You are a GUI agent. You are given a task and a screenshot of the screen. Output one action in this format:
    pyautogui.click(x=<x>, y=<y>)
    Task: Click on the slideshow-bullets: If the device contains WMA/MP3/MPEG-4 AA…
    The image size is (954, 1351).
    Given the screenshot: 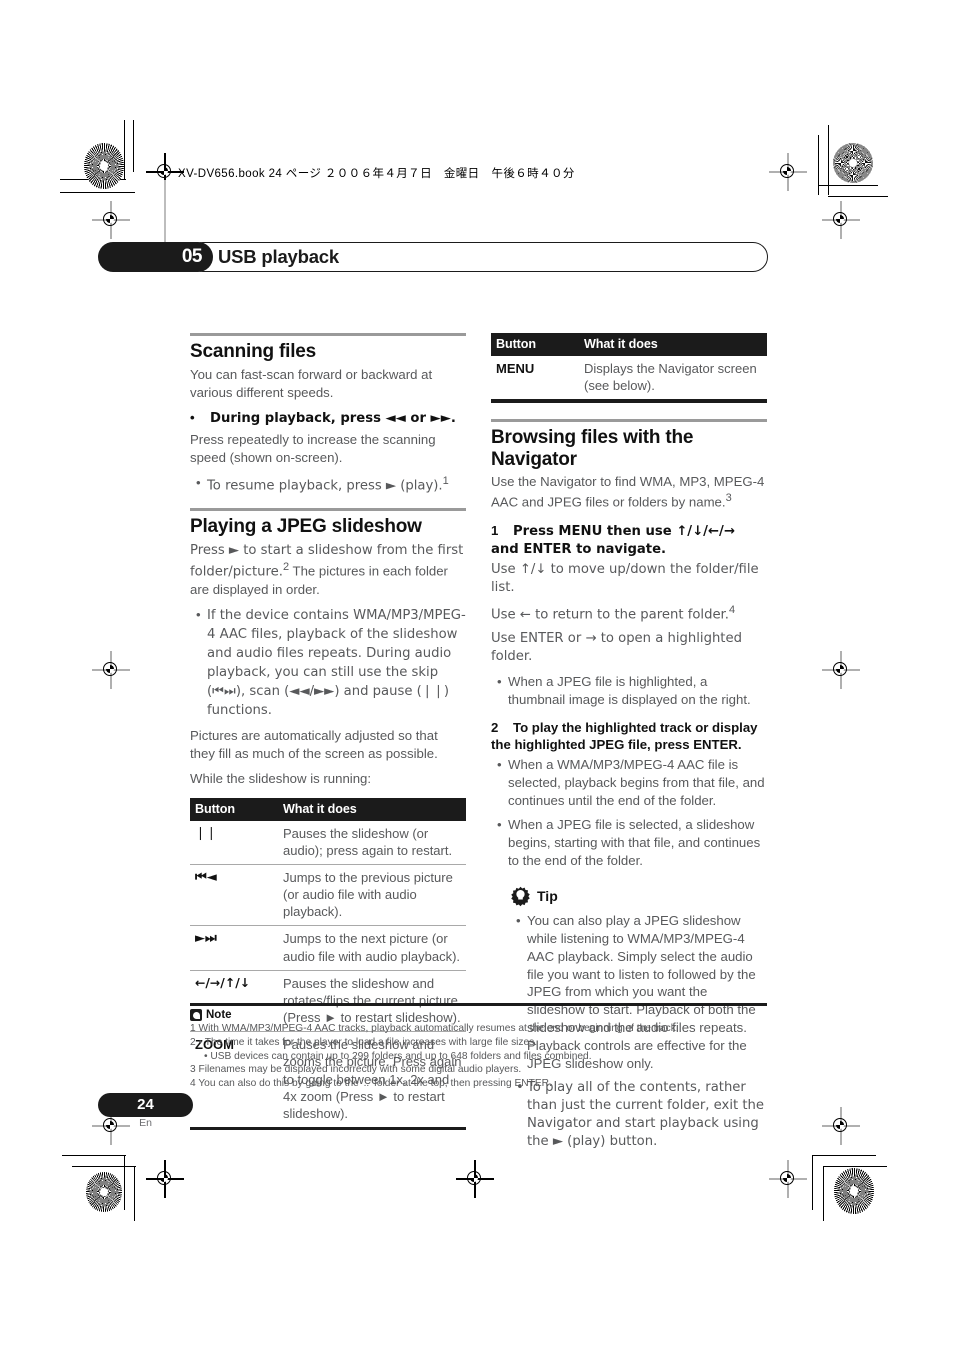 What is the action you would take?
    pyautogui.click(x=328, y=663)
    